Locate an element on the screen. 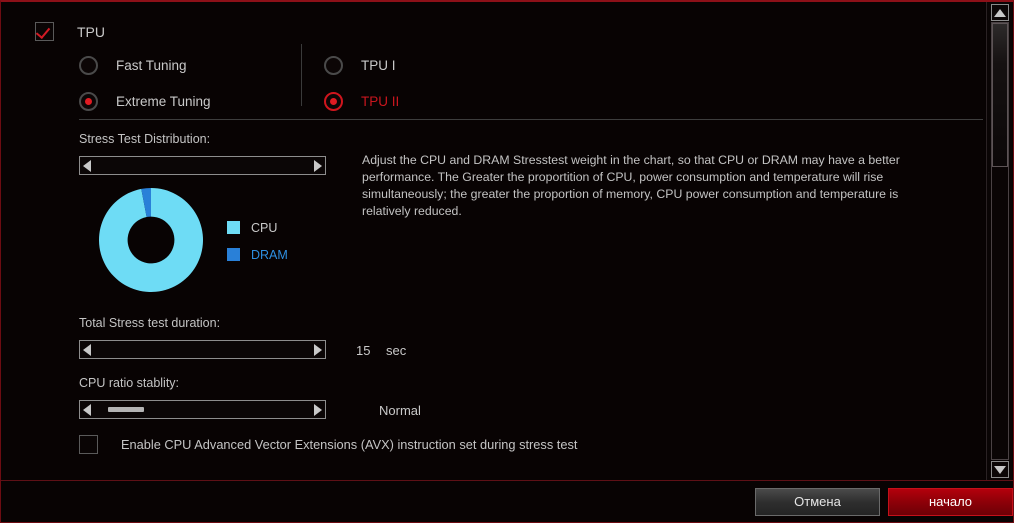  legend-label-cpu: CPU is located at coordinates (264, 227).